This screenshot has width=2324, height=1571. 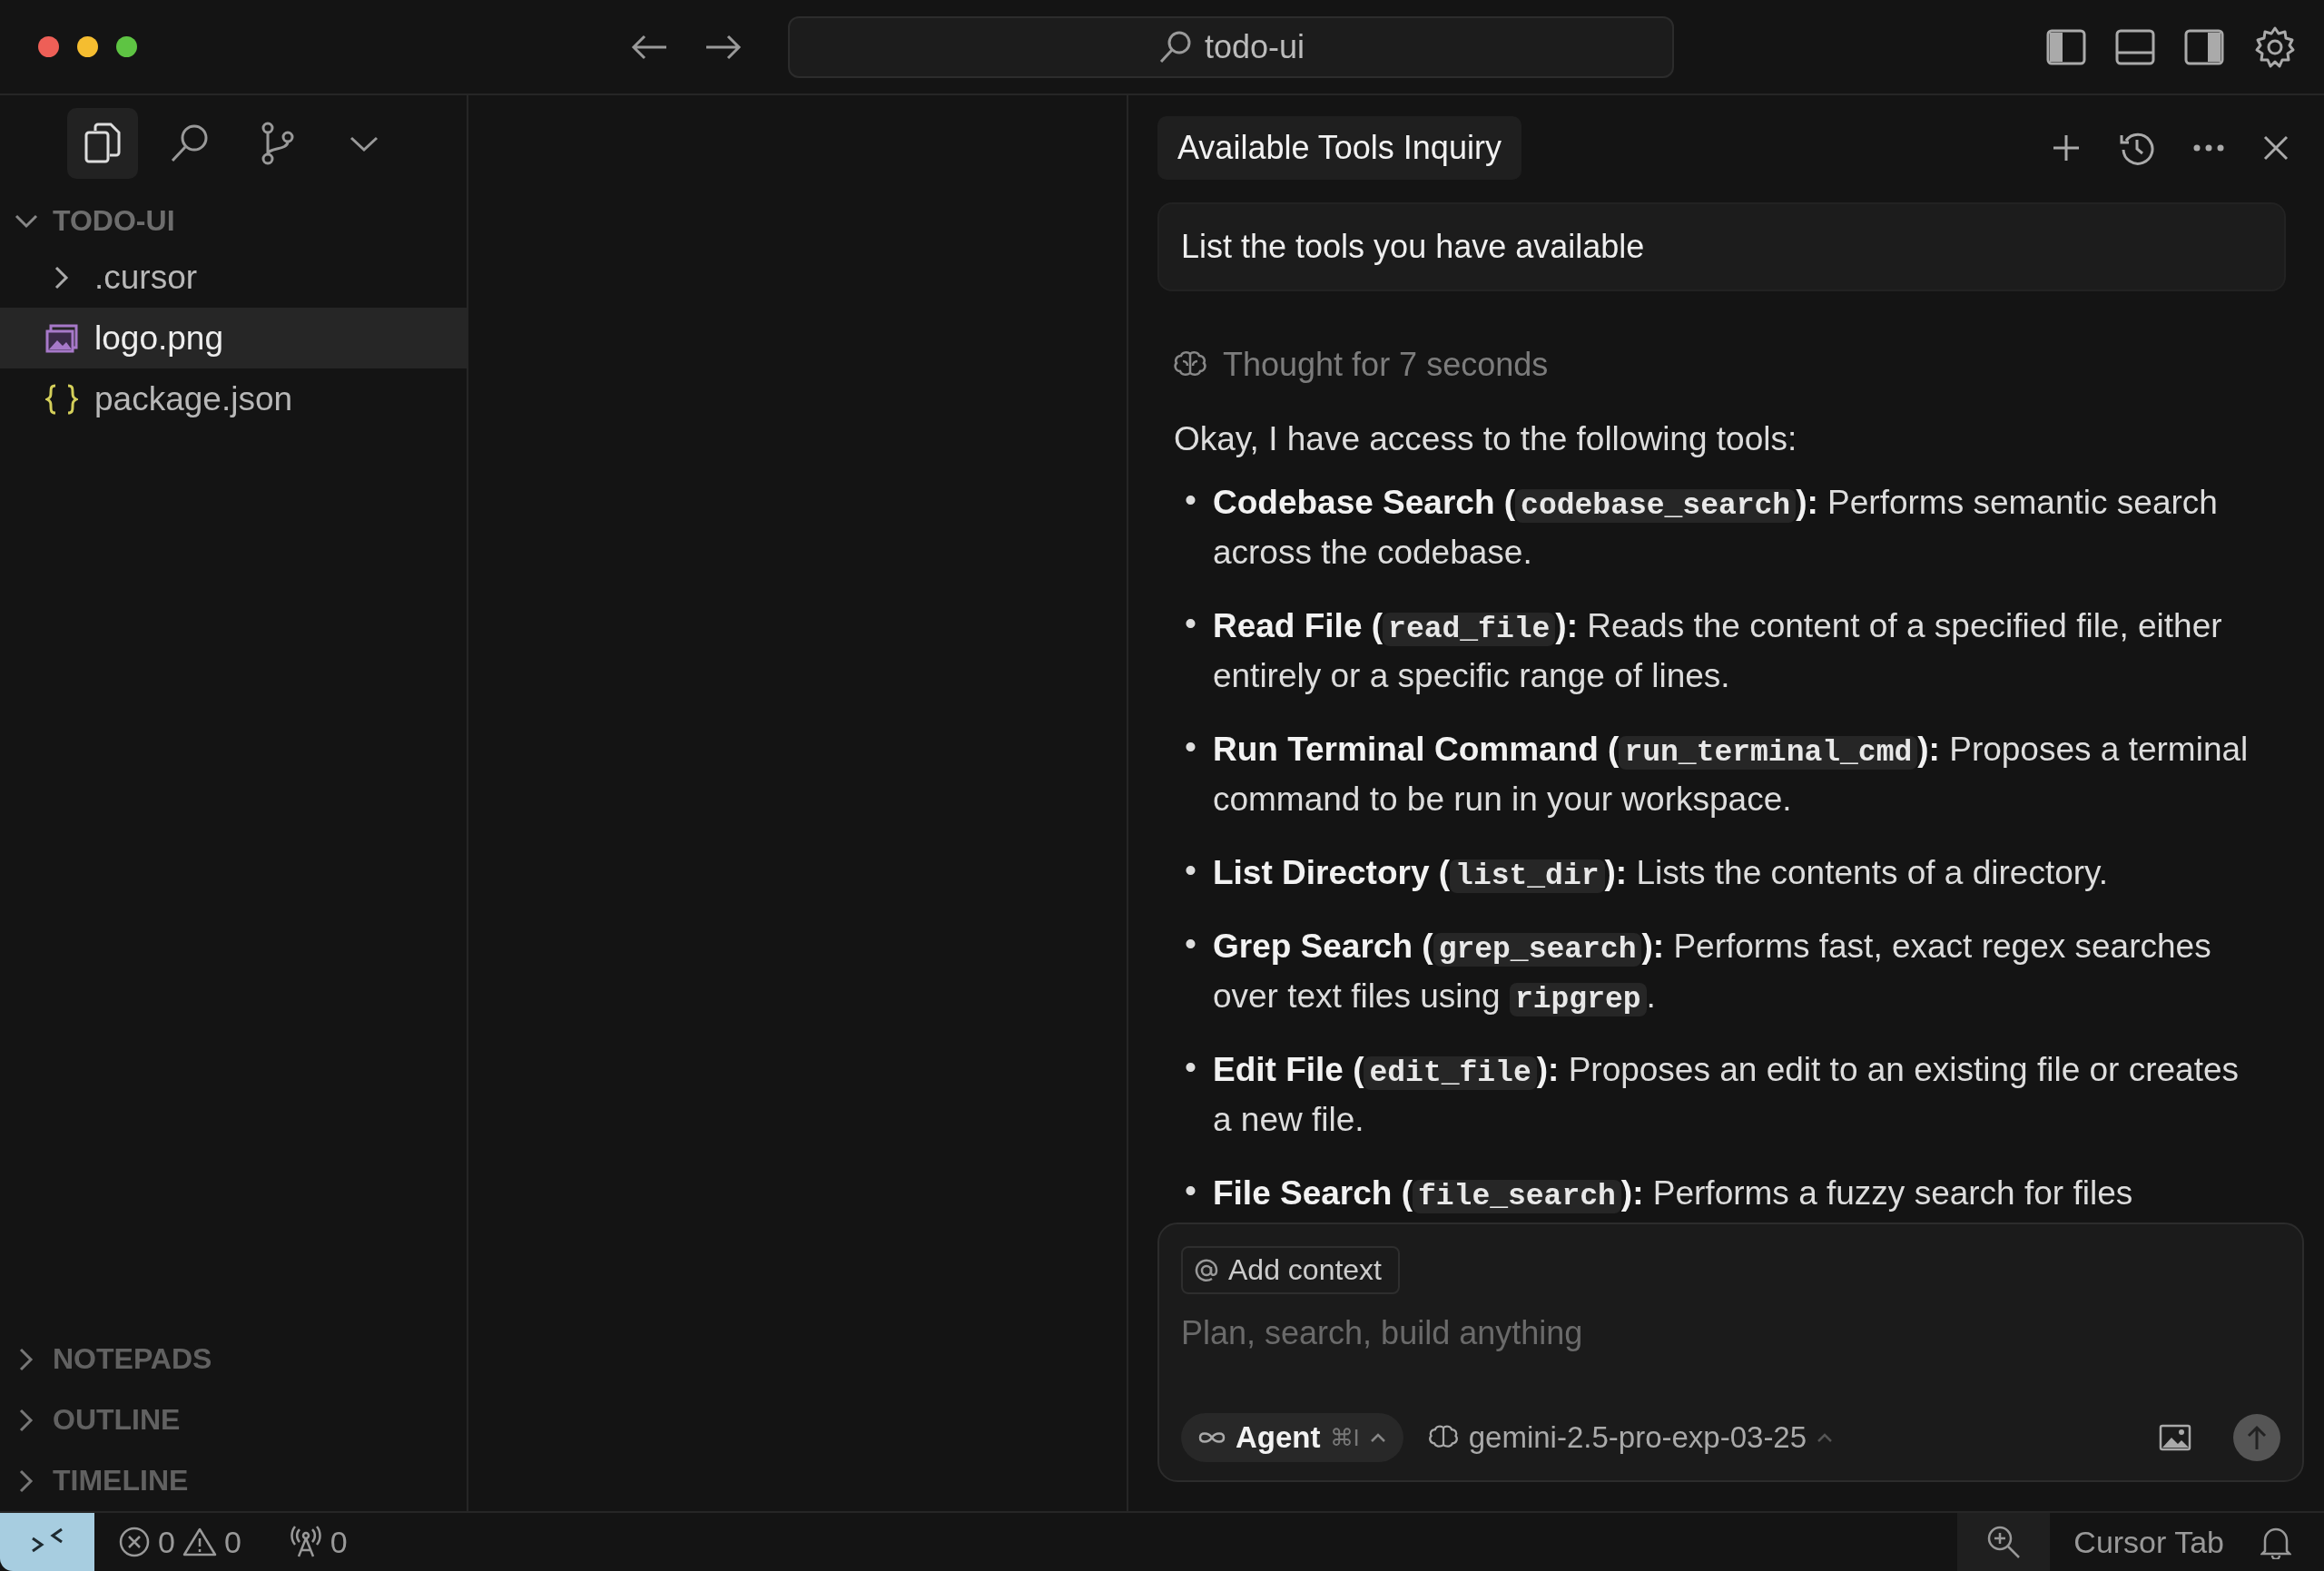 I want to click on zoom-button, so click(x=2004, y=1542).